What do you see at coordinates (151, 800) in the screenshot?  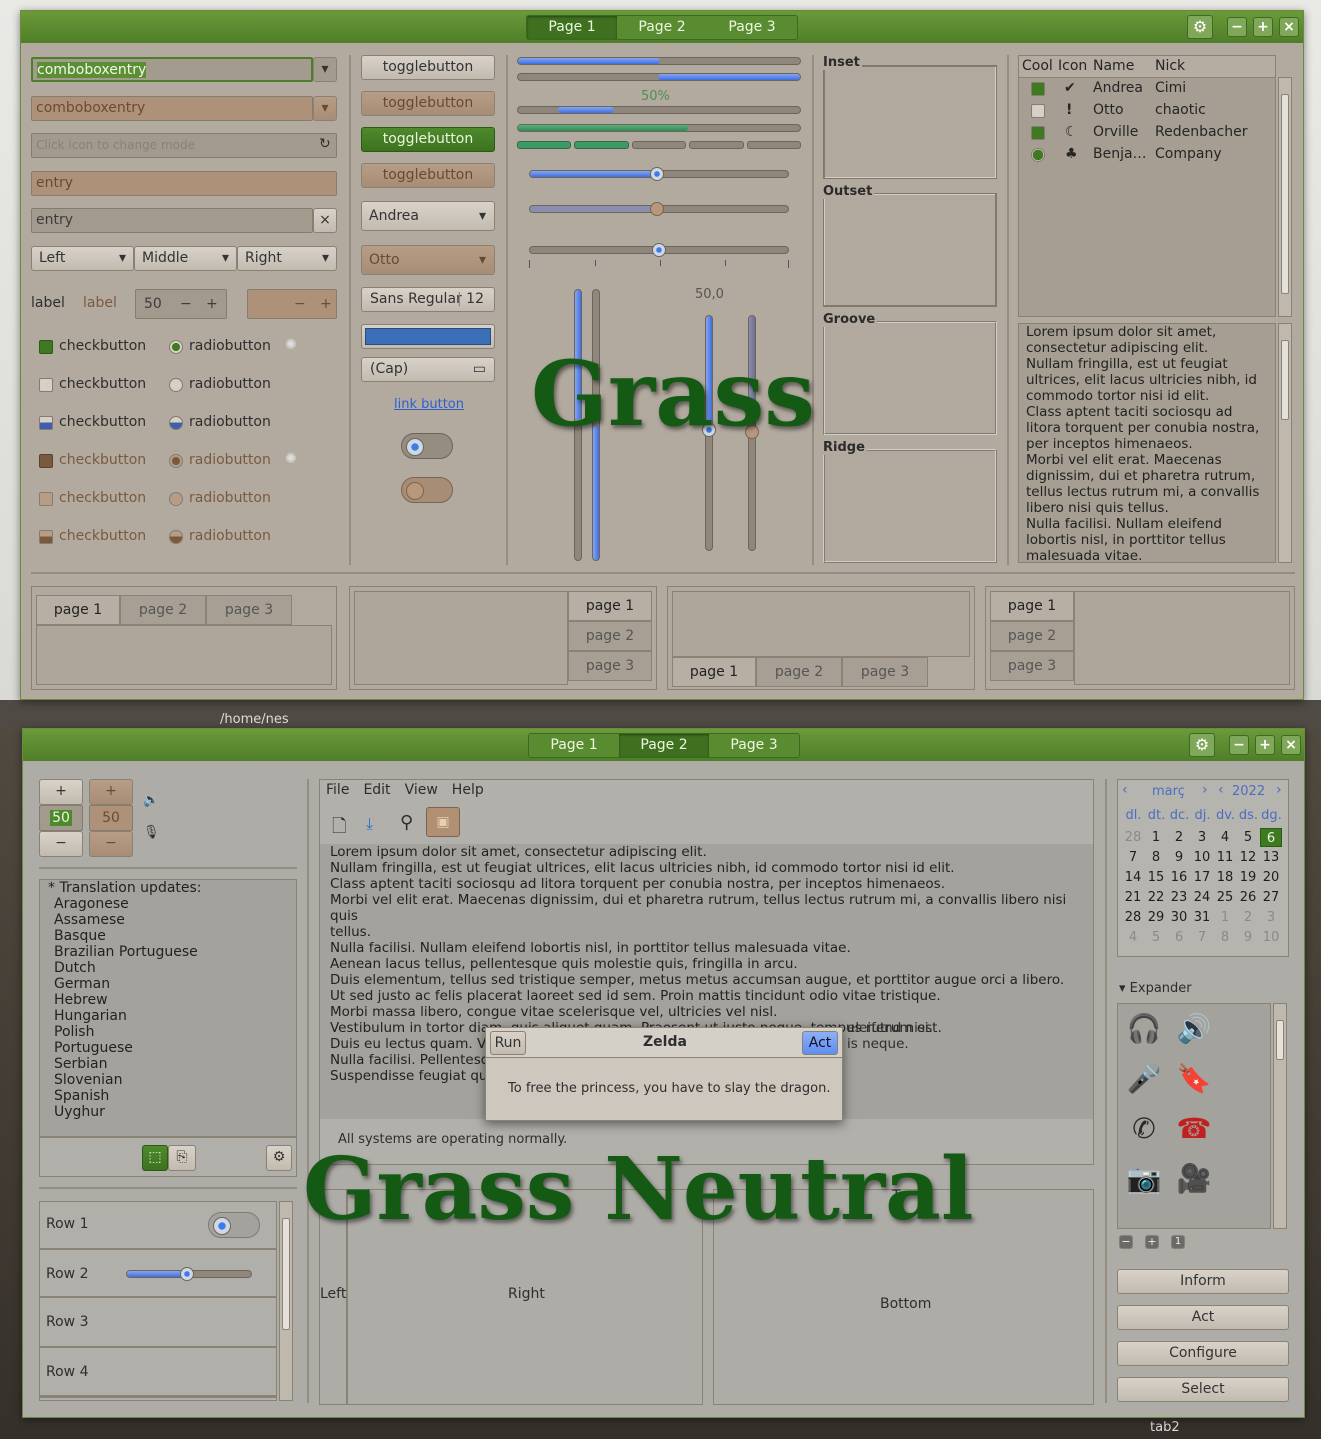 I see `volume-icon: 🔉` at bounding box center [151, 800].